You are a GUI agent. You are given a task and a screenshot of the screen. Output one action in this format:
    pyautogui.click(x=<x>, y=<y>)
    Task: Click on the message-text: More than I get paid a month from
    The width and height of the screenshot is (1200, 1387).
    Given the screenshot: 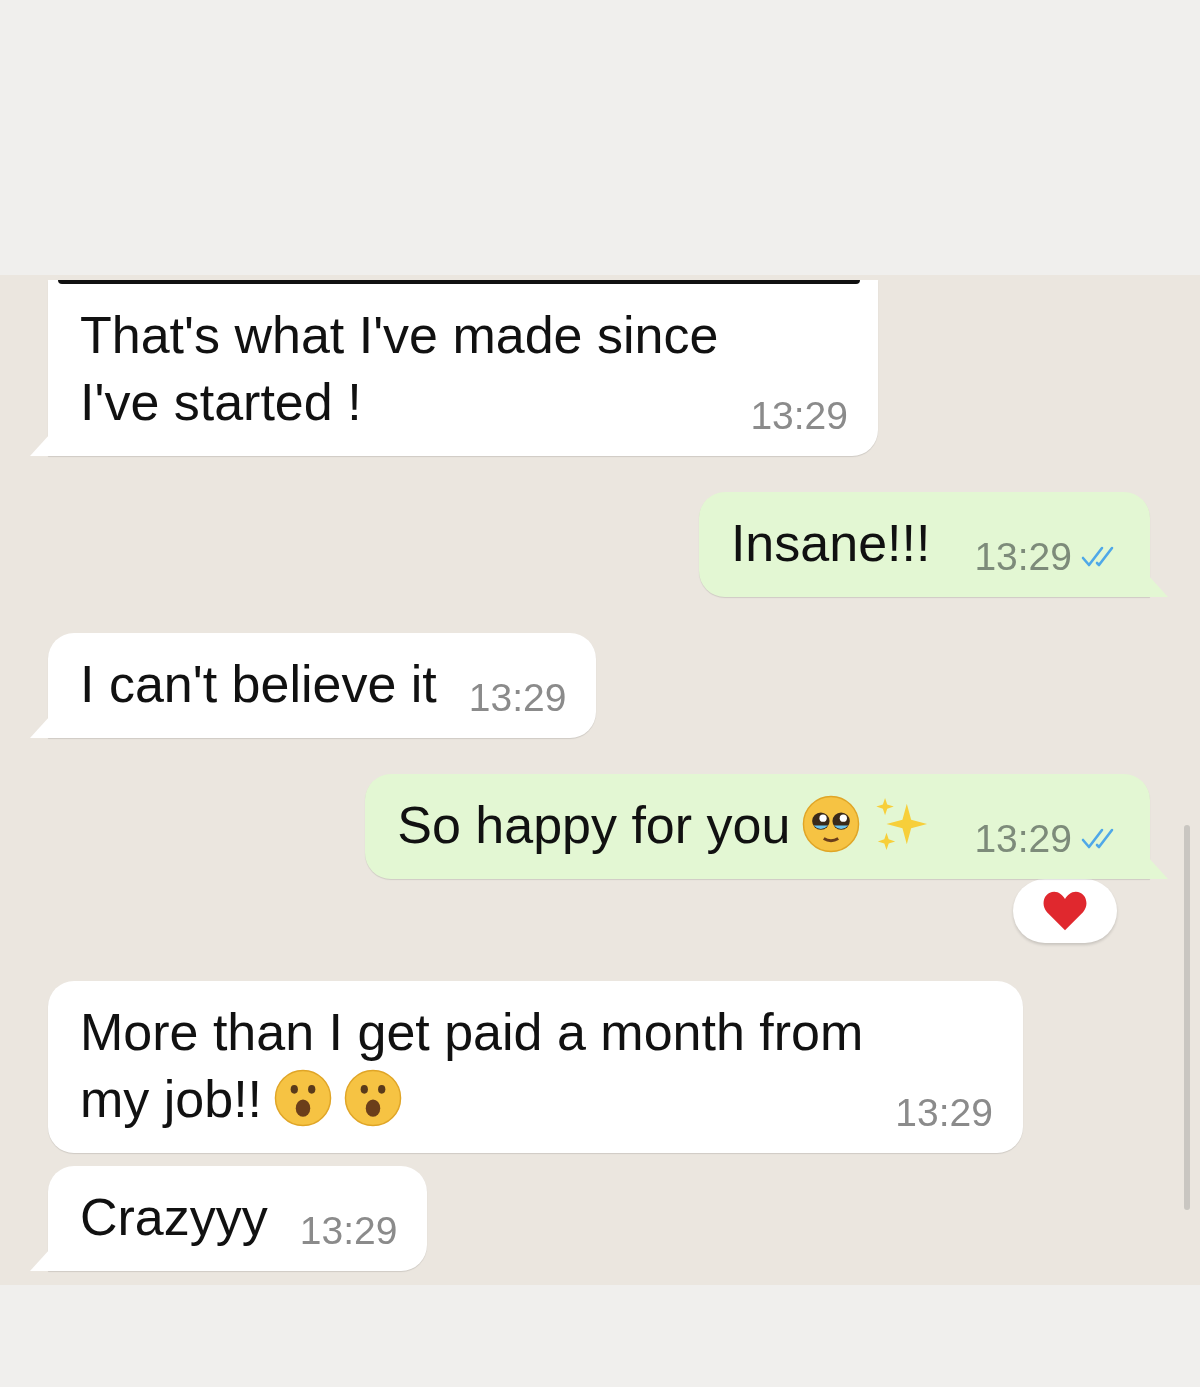 What is the action you would take?
    pyautogui.click(x=472, y=1032)
    